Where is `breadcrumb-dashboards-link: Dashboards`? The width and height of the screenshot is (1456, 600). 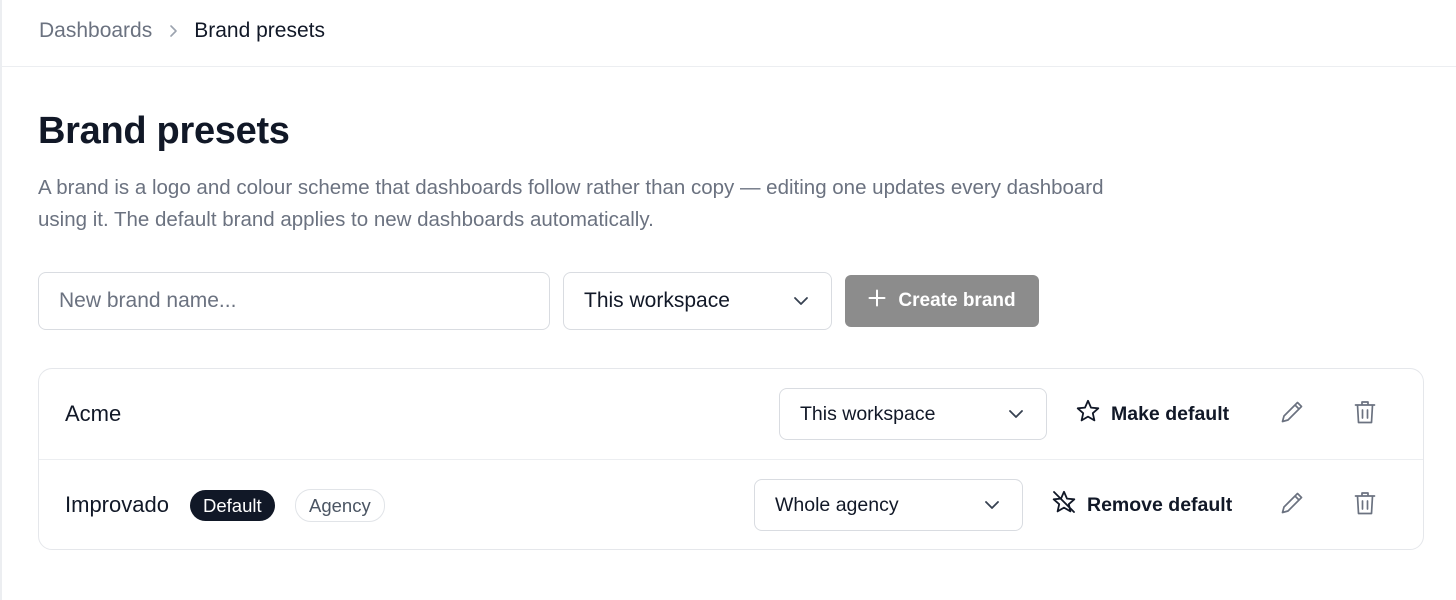 breadcrumb-dashboards-link: Dashboards is located at coordinates (95, 31).